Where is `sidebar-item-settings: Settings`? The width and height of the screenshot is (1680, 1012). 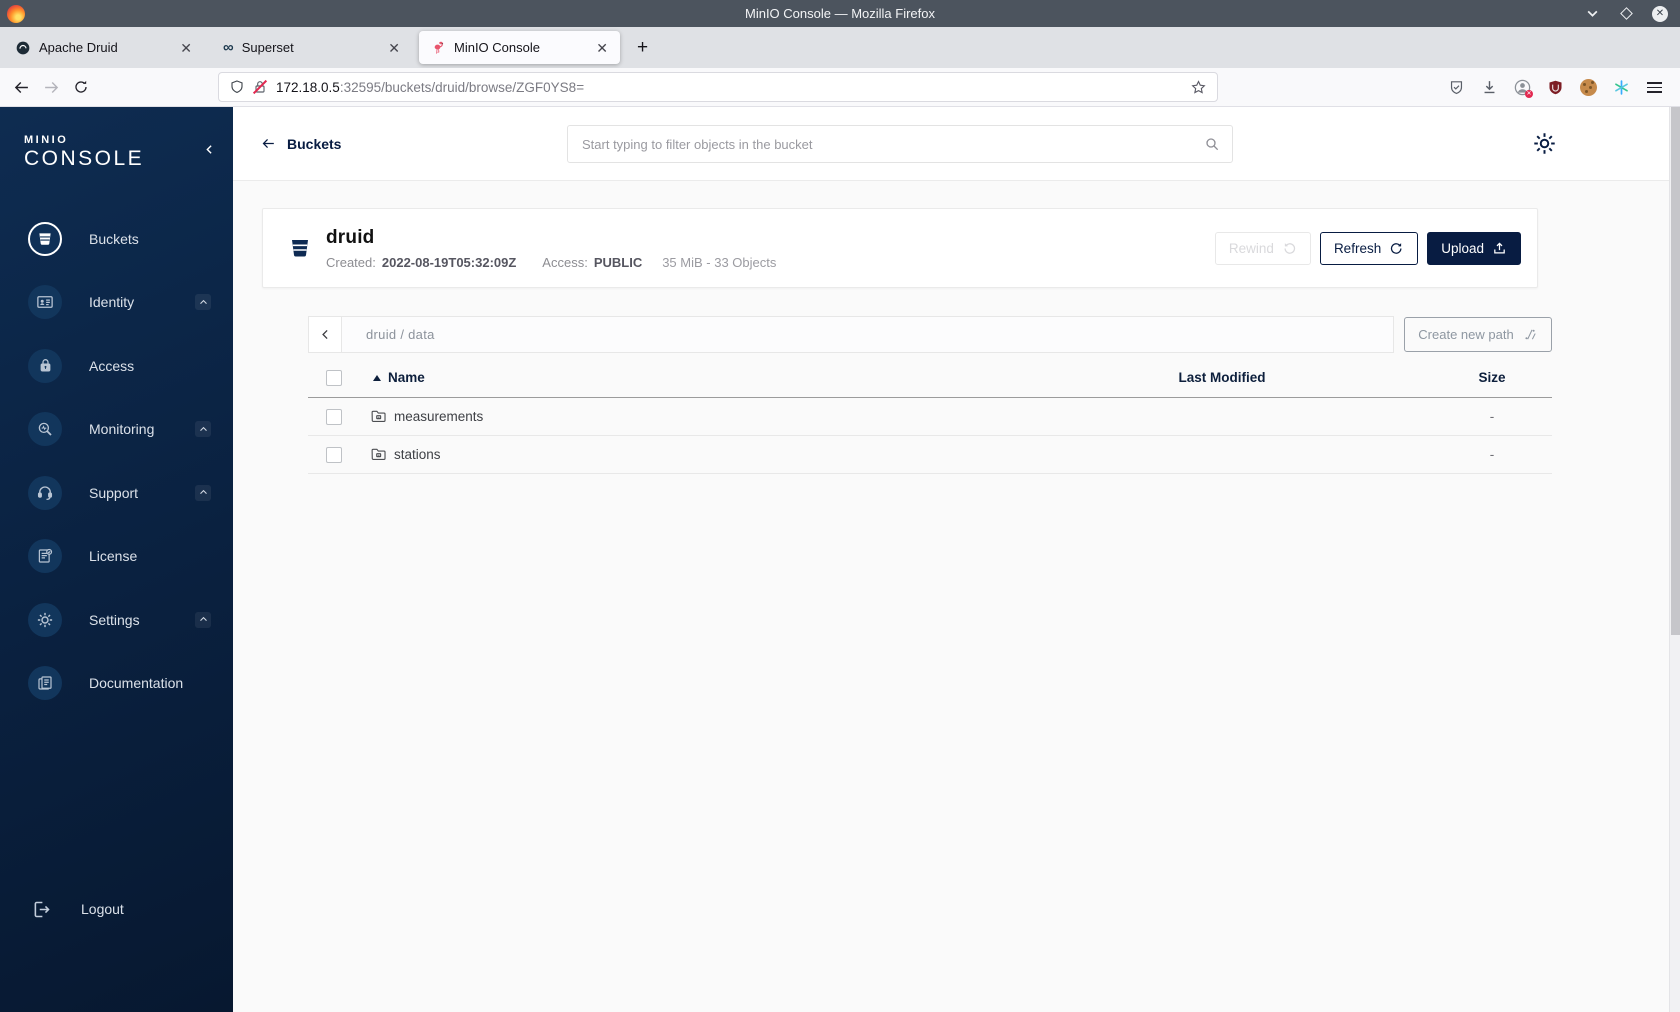
sidebar-item-settings: Settings is located at coordinates (116, 620).